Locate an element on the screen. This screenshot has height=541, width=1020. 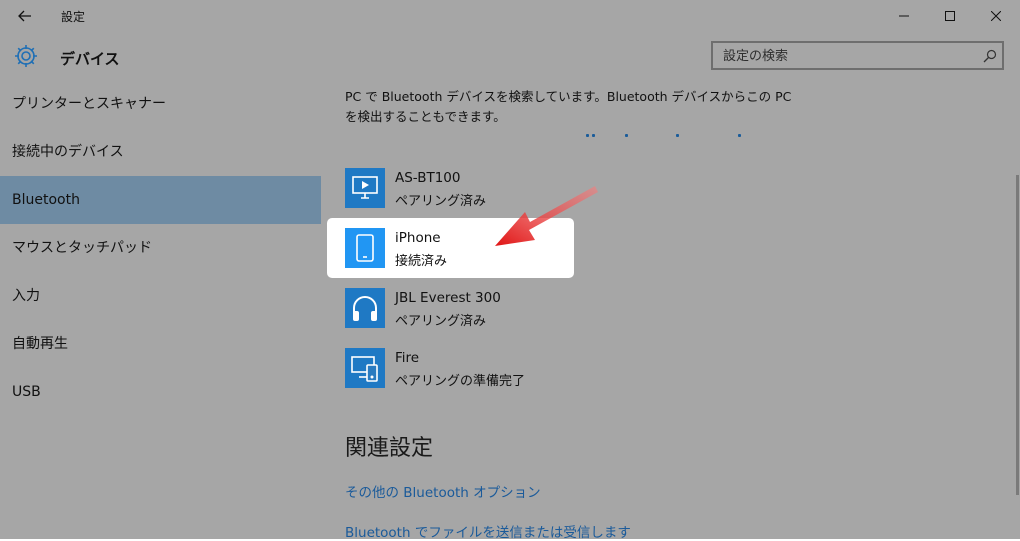
maximize-icon is located at coordinates (950, 16).